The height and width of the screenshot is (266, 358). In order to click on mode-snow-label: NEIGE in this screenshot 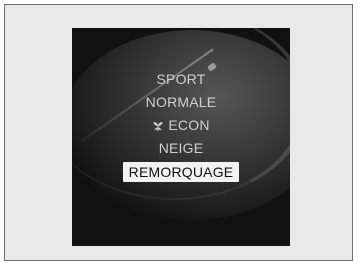, I will do `click(181, 148)`.